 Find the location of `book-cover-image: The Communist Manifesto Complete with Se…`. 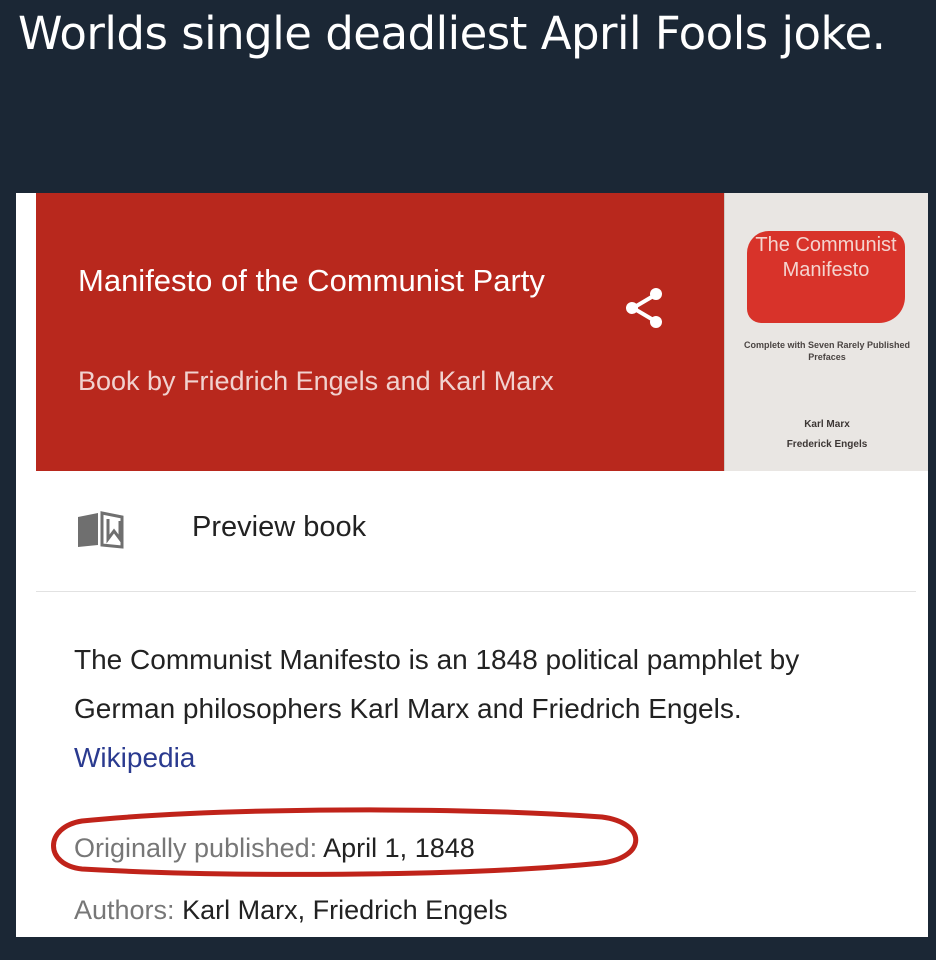

book-cover-image: The Communist Manifesto Complete with Se… is located at coordinates (826, 332).